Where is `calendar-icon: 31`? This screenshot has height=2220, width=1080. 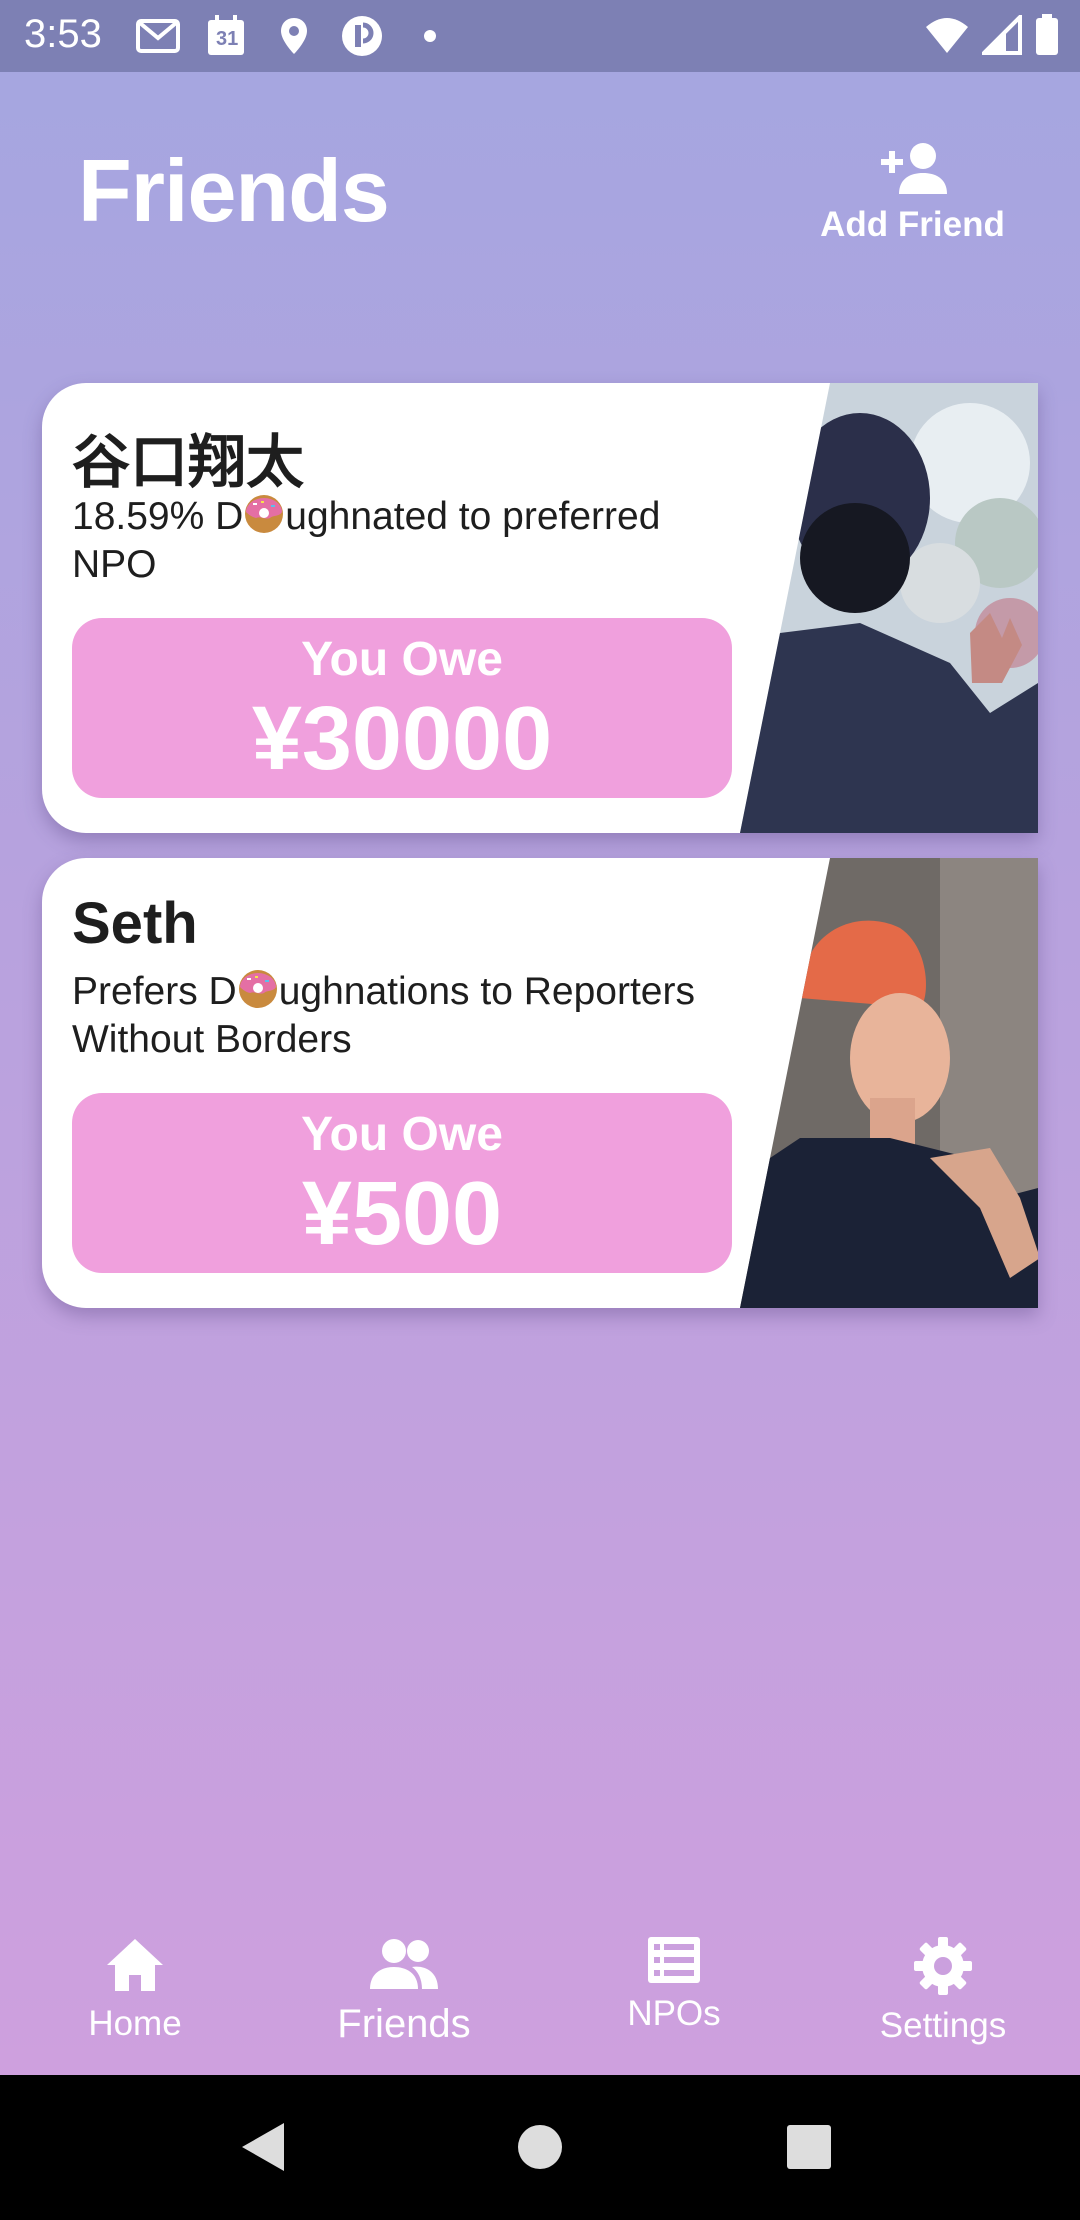 calendar-icon: 31 is located at coordinates (226, 36).